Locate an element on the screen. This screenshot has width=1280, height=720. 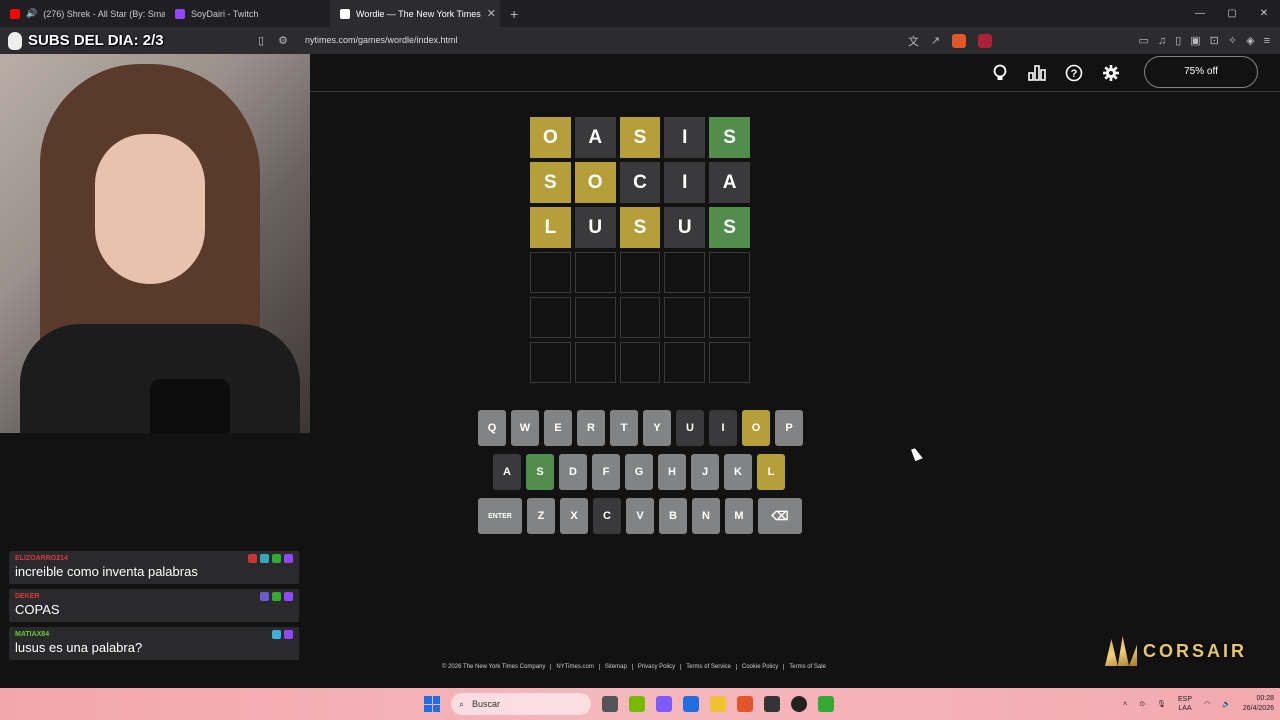
key-g: G is located at coordinates (639, 472).